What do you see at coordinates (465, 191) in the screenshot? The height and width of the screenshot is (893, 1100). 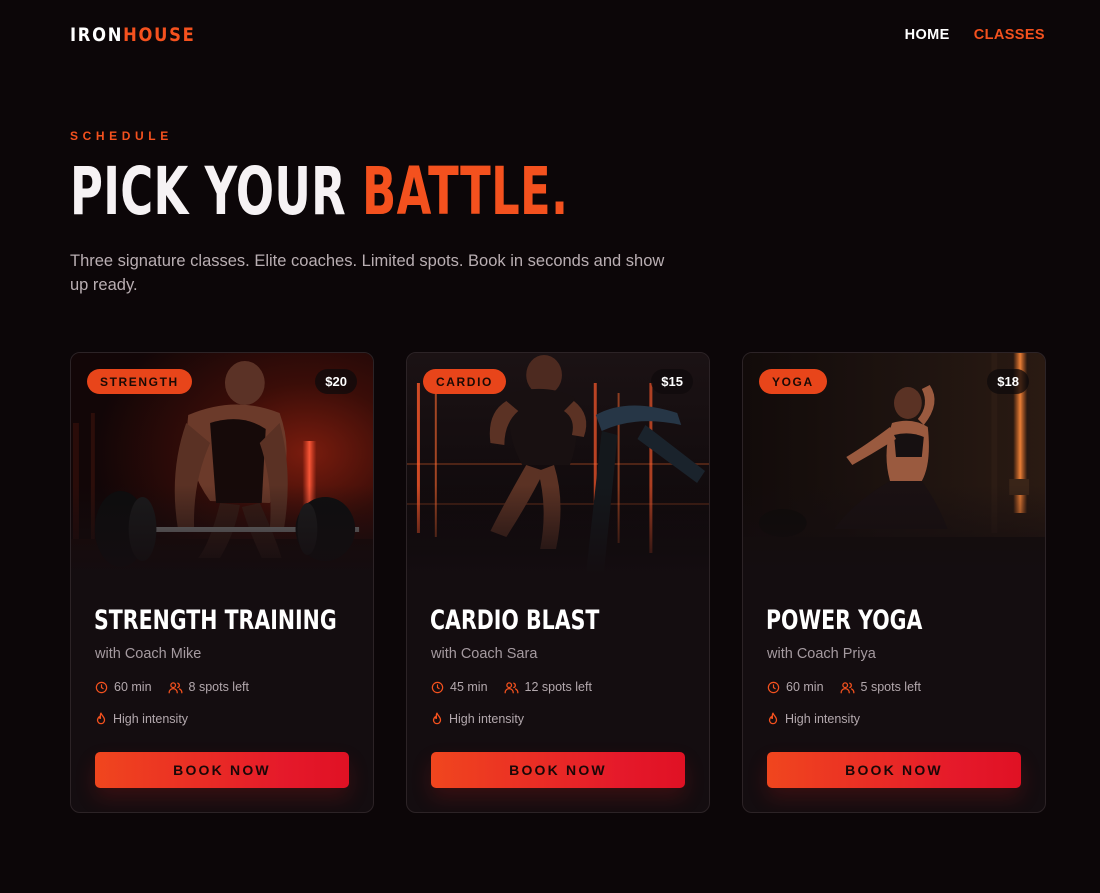 I see `title-accent: BATTLE.` at bounding box center [465, 191].